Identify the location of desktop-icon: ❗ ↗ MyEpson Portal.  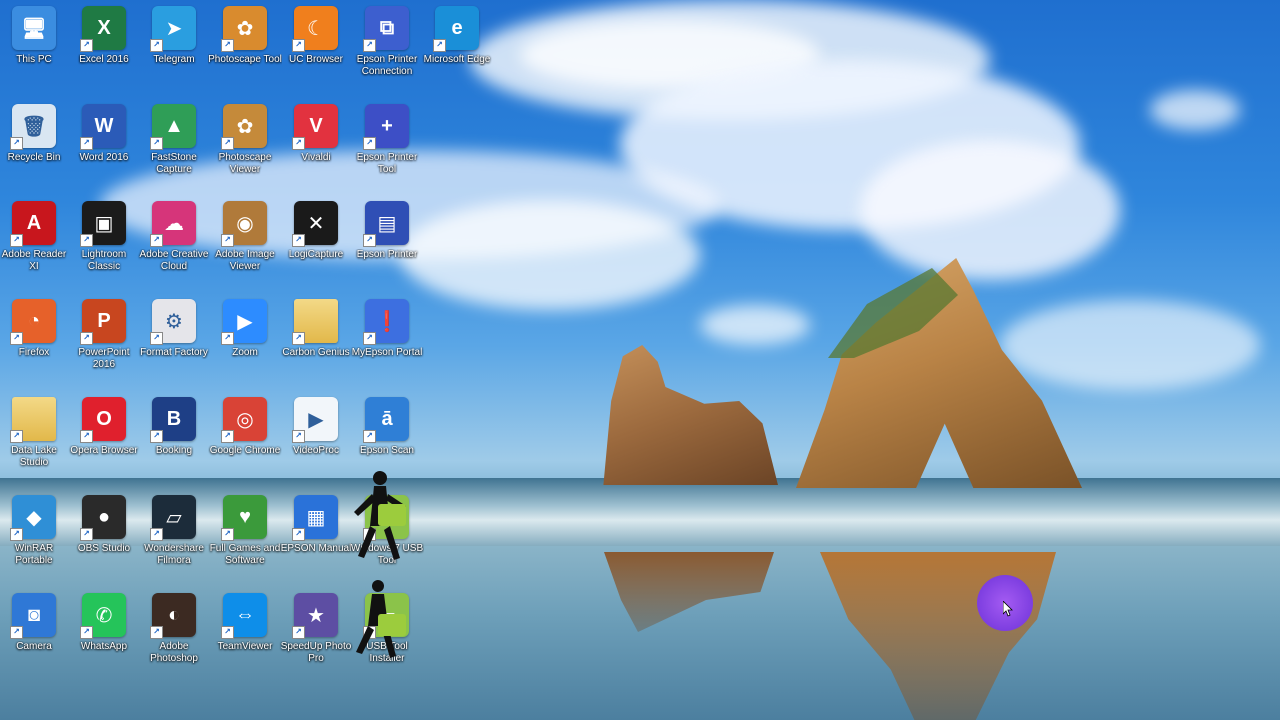
(387, 345).